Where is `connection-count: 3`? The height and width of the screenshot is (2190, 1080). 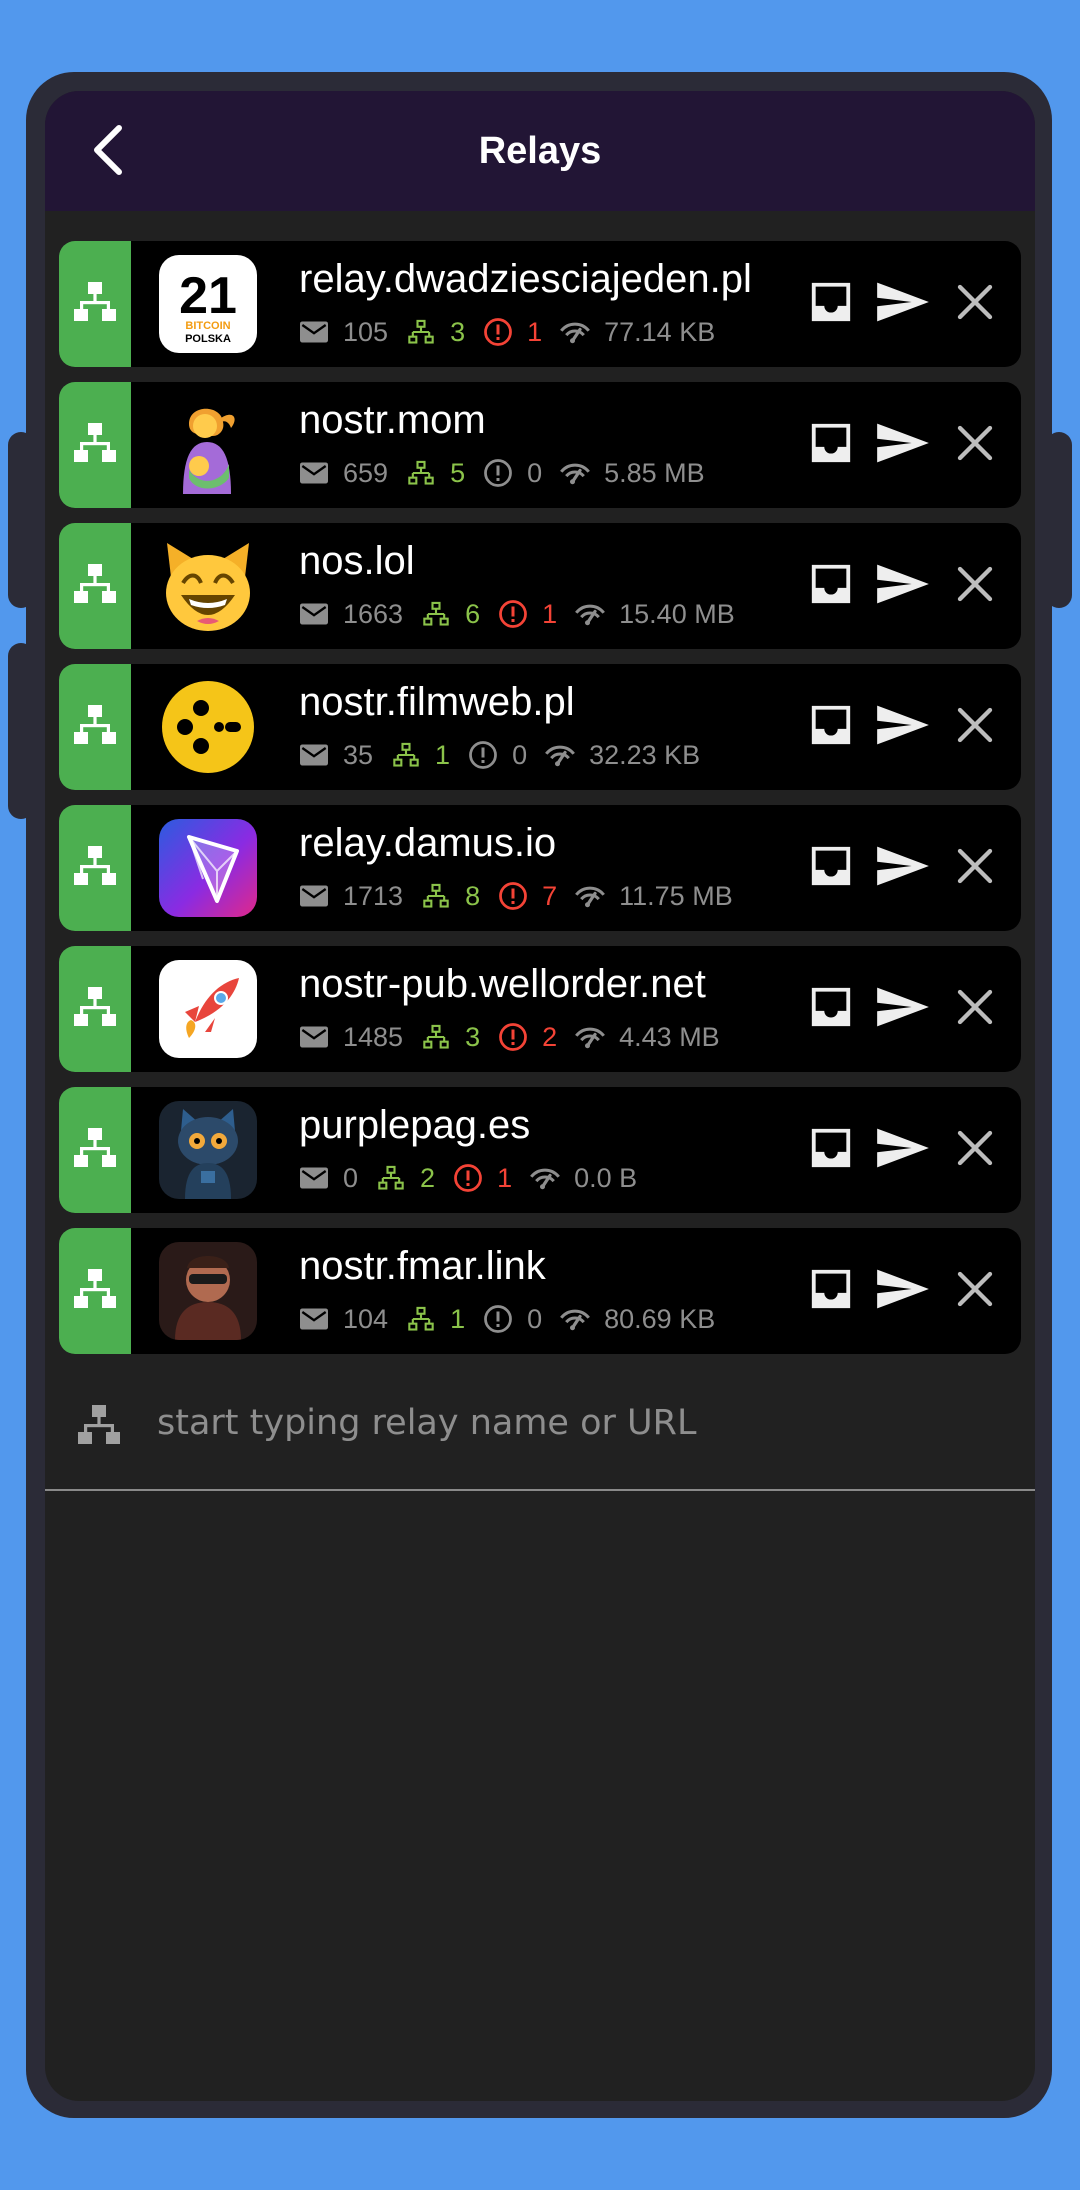 connection-count: 3 is located at coordinates (473, 1036).